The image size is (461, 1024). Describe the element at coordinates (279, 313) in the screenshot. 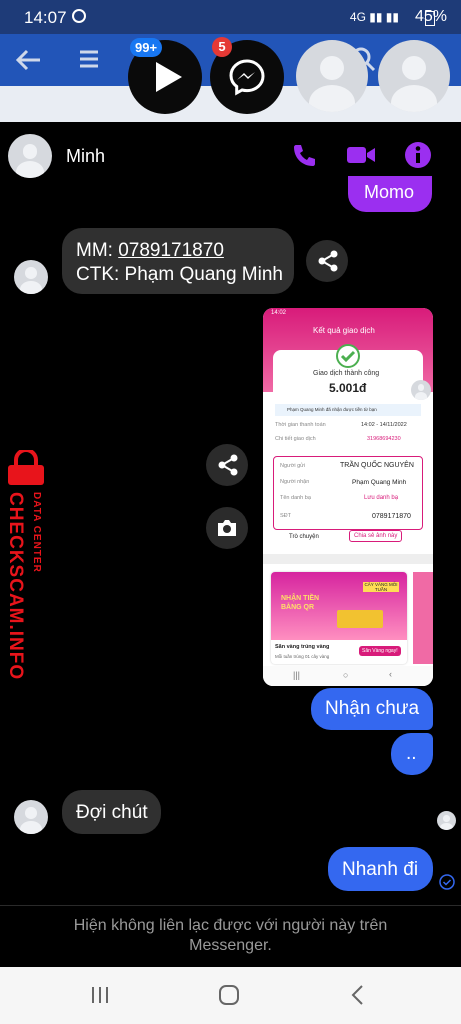

I see `receipt-statusbar: 14:02` at that location.